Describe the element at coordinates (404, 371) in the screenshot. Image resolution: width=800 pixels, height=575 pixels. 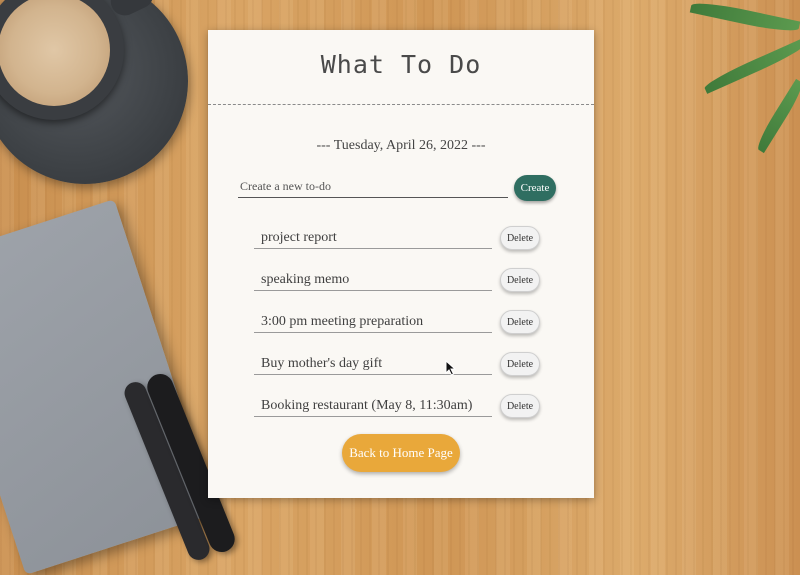
I see `todo-item: Buy mother's day gift Delete` at that location.